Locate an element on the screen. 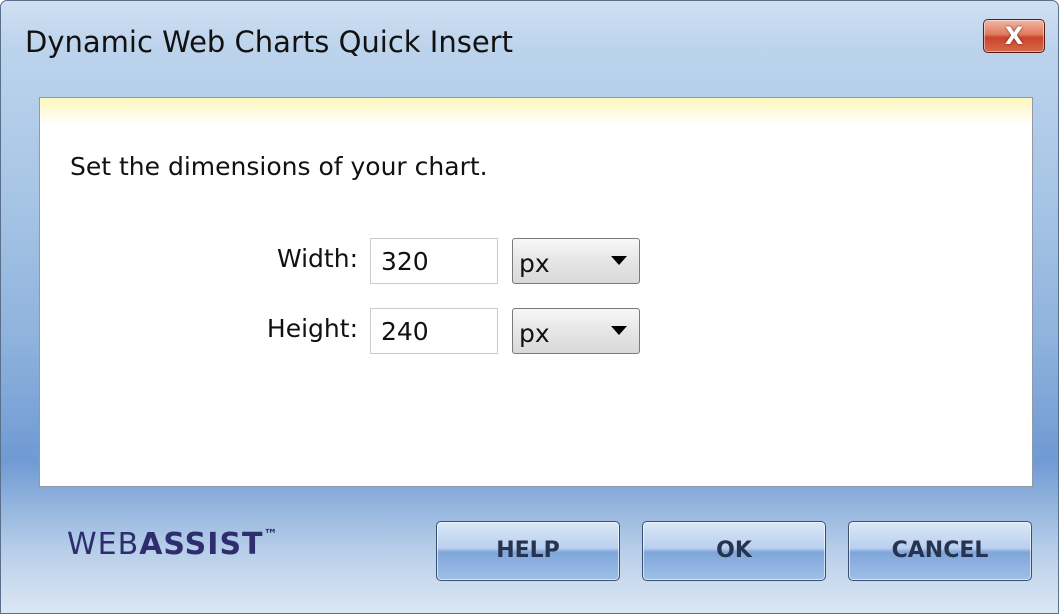 This screenshot has height=614, width=1059. help-button-label: HELP is located at coordinates (528, 550).